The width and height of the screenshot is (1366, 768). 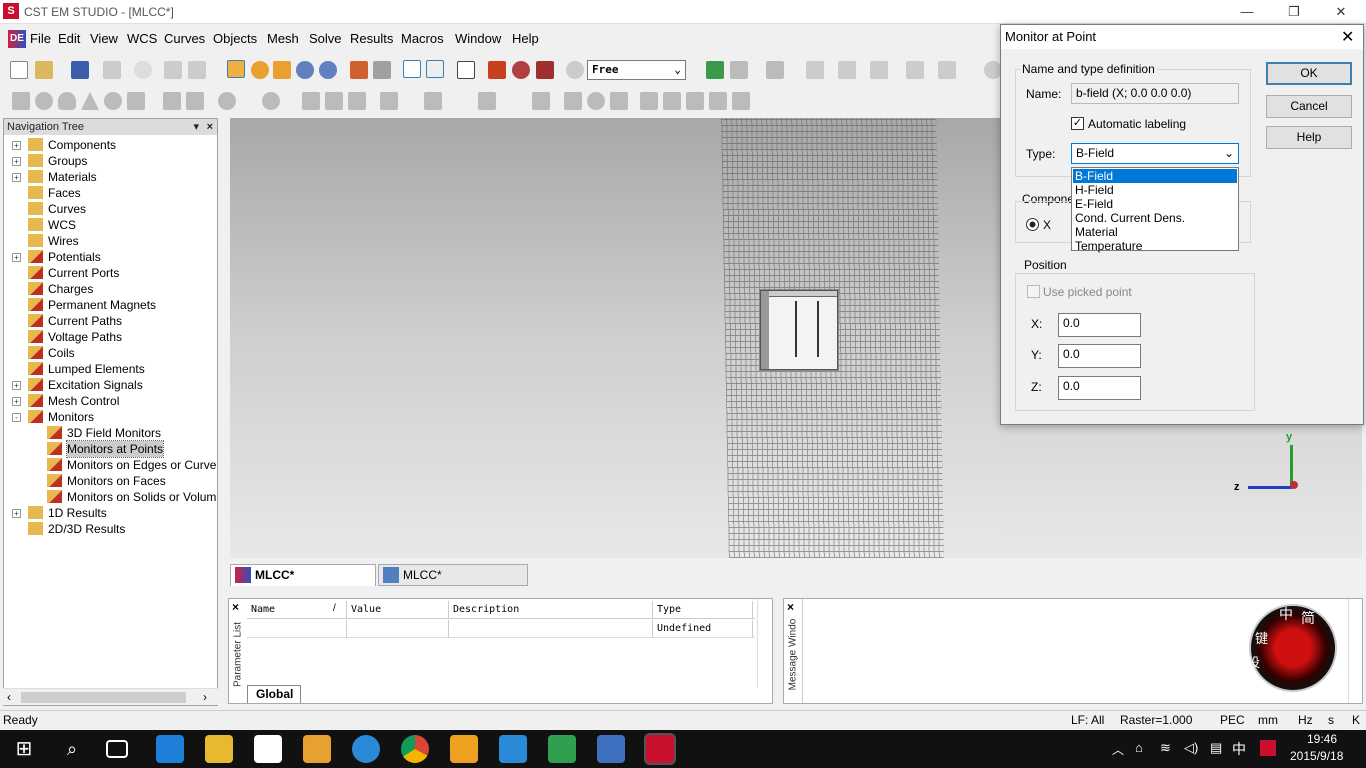 I want to click on menu-wcs: WCS, so click(x=142, y=38).